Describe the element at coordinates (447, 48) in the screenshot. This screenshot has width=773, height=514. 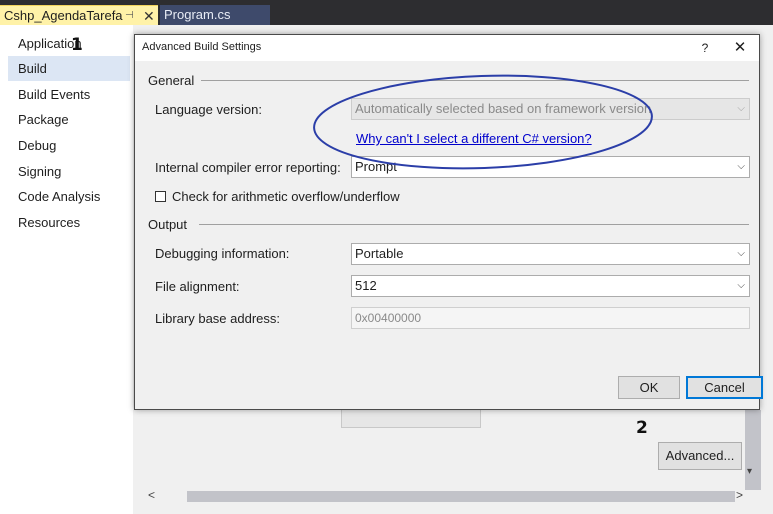
I see `dialog-titlebar: Advanced Build Settings ? ✕` at that location.